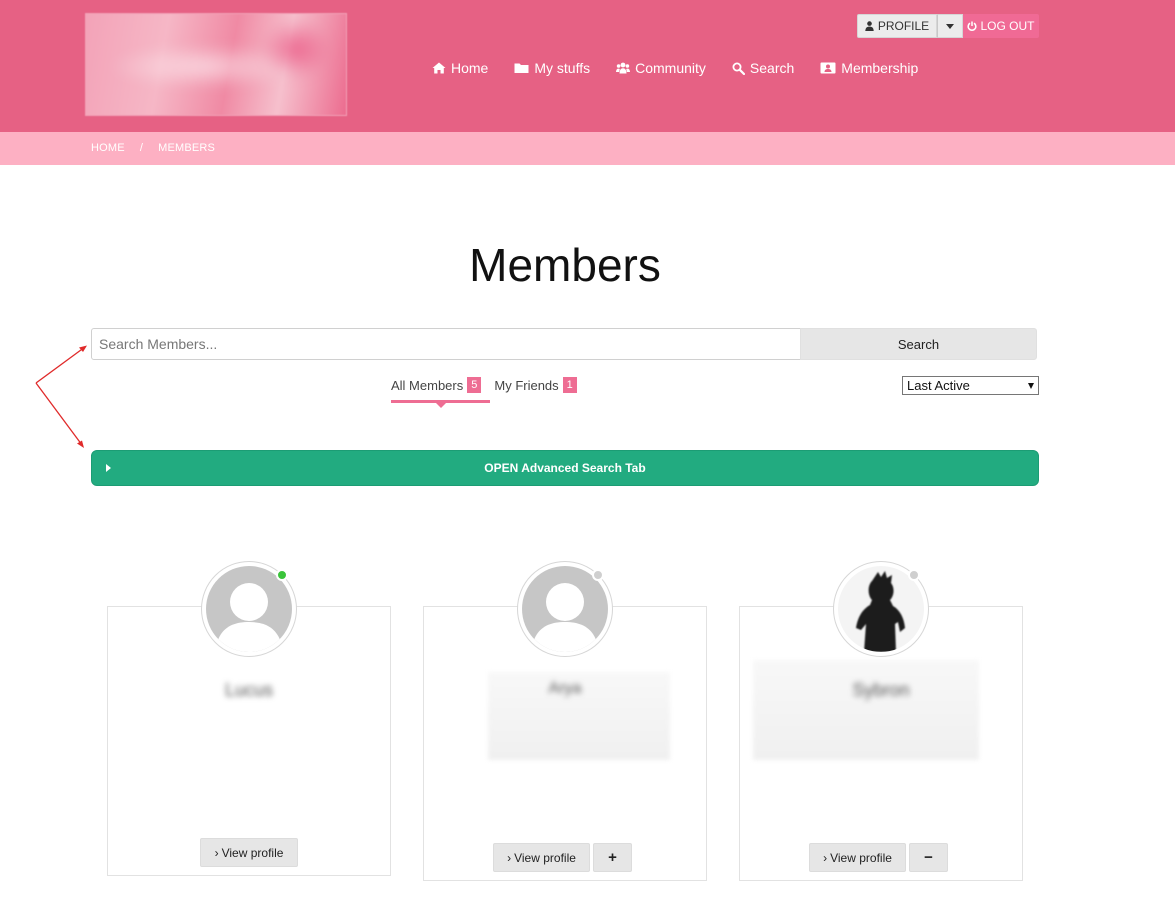 This screenshot has height=919, width=1175. I want to click on profile-button-label: PROFILE, so click(903, 26).